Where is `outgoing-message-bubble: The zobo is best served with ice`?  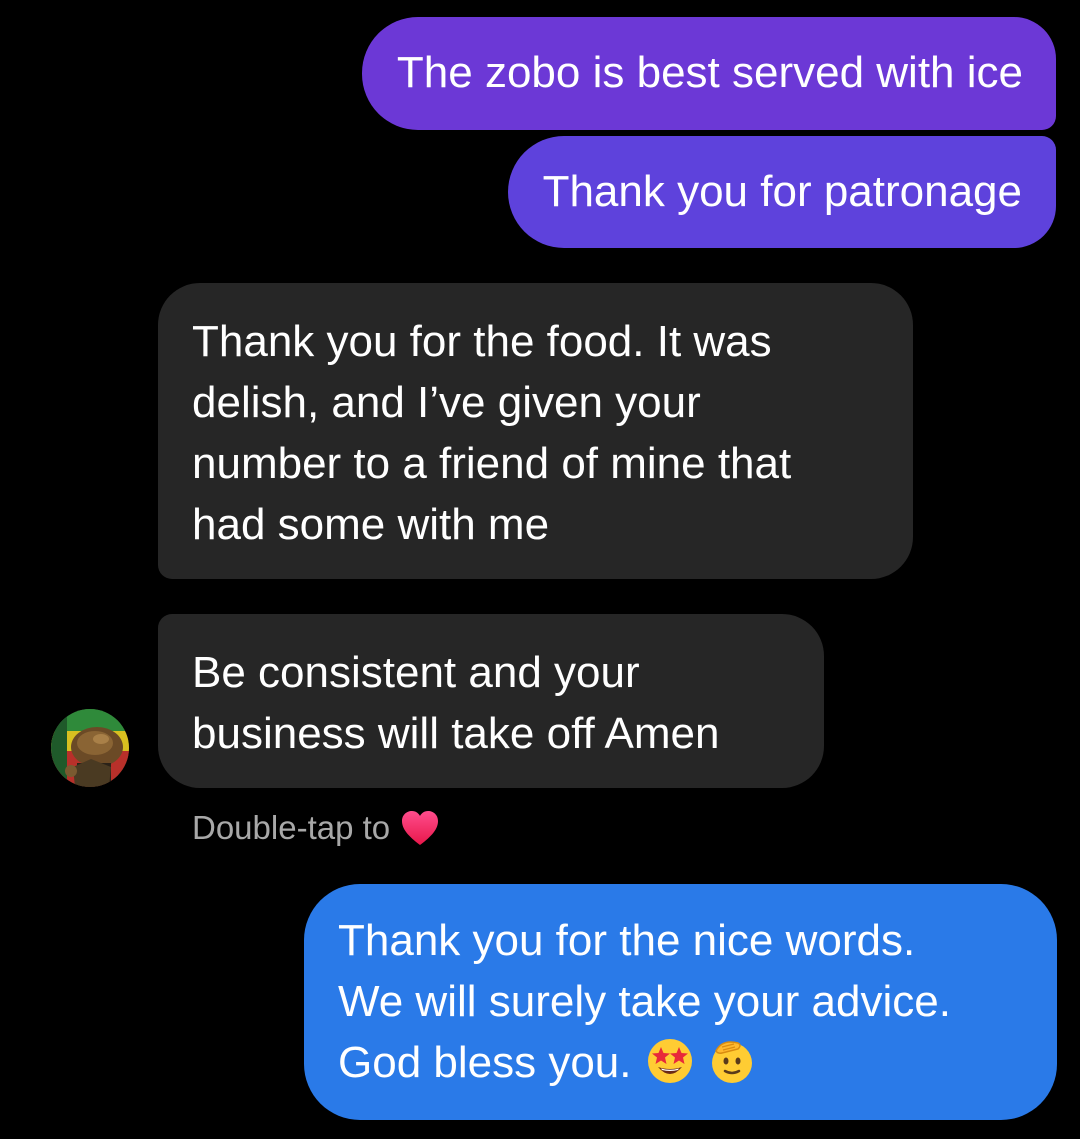 outgoing-message-bubble: The zobo is best served with ice is located at coordinates (708, 73).